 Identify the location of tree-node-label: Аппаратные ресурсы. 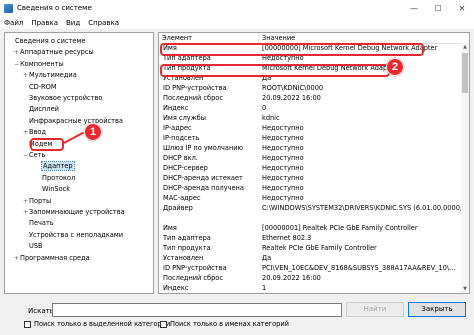
(57, 52).